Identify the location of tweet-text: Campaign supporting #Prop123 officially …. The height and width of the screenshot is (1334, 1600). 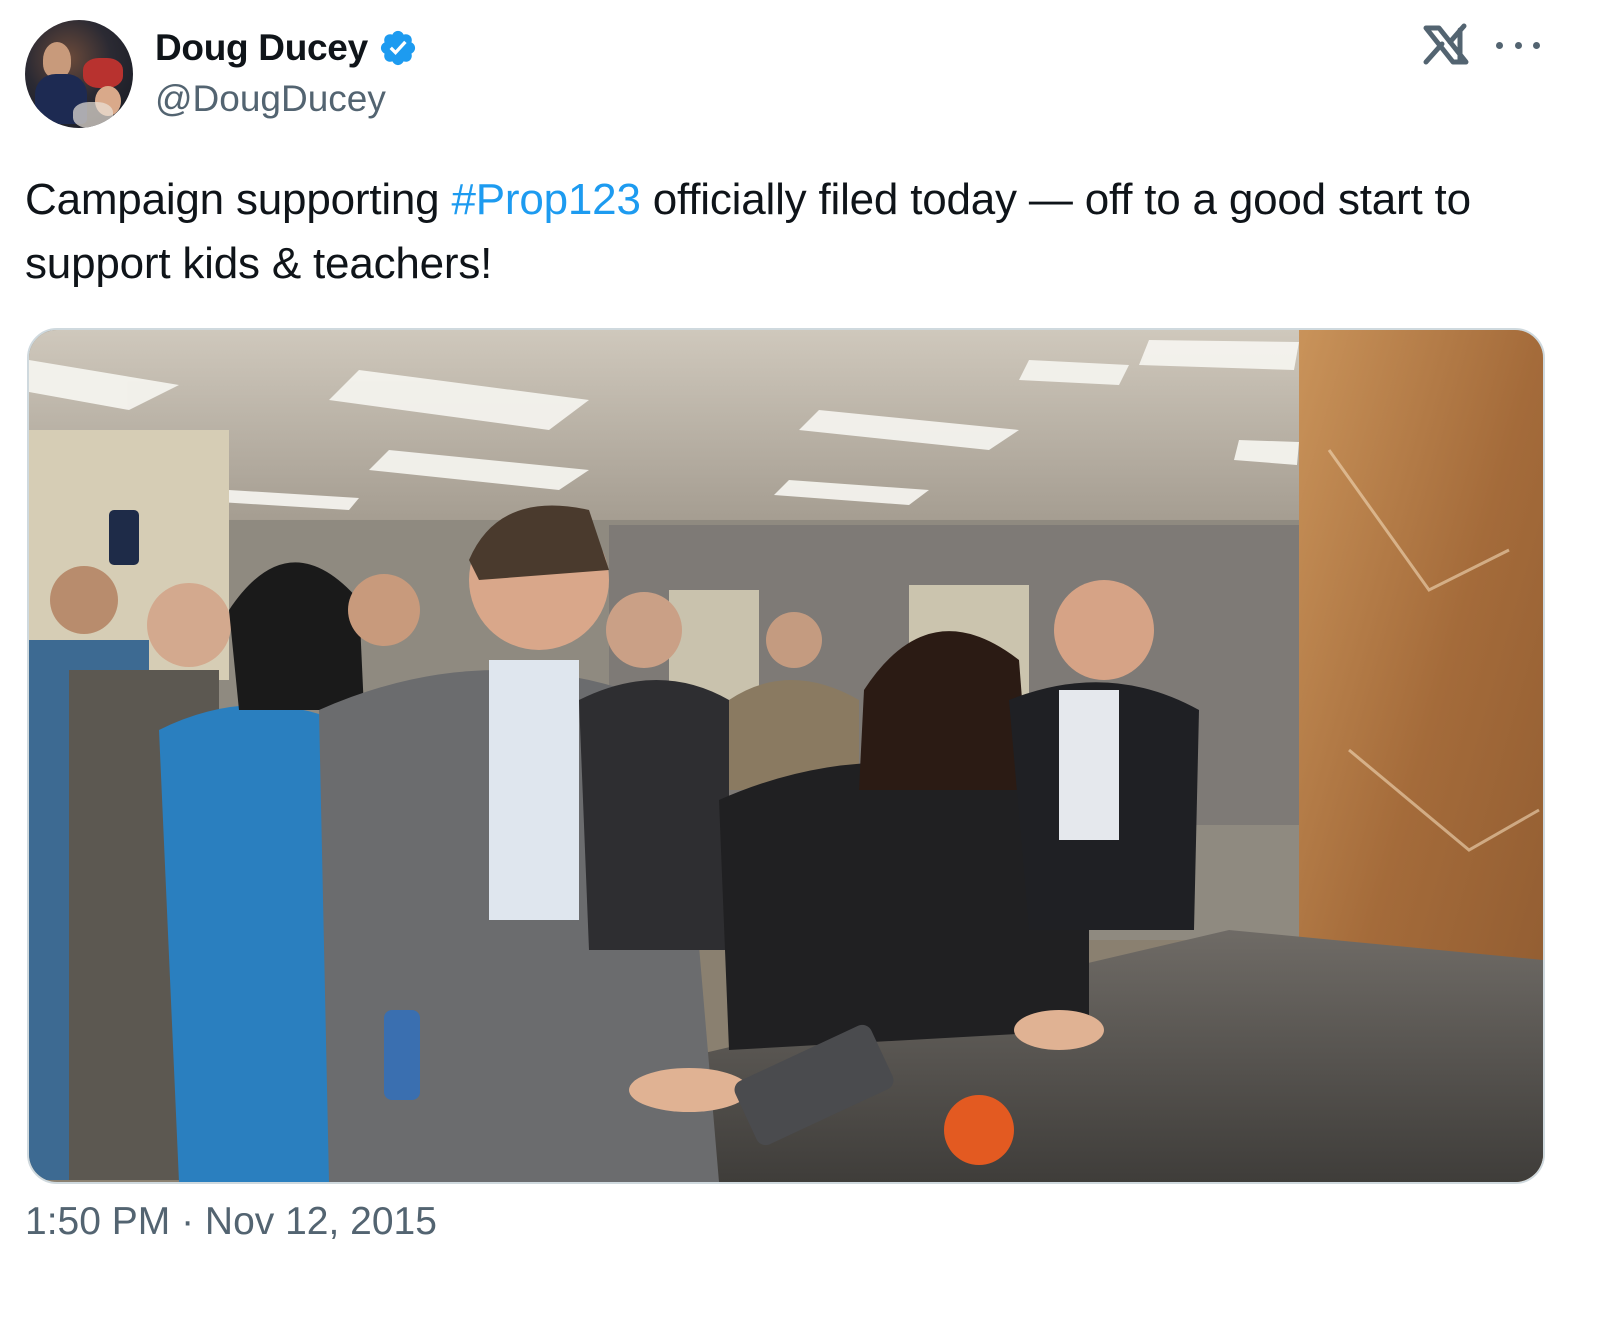
(775, 232).